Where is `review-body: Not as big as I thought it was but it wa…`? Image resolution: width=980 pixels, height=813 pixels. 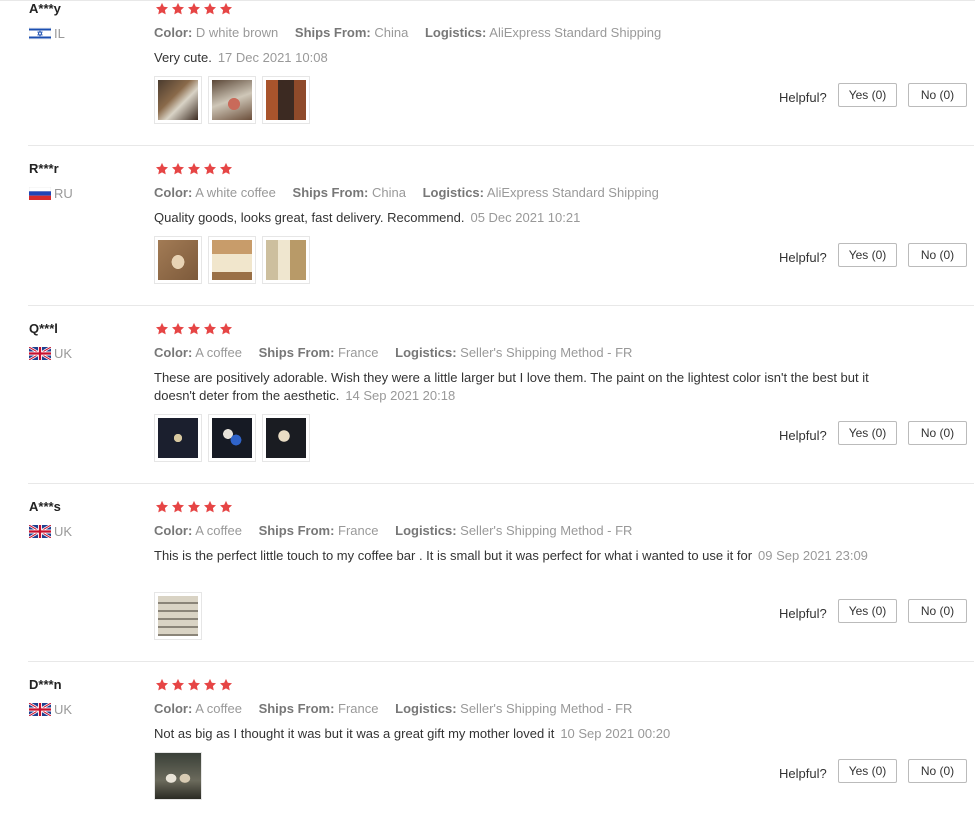
review-body: Not as big as I thought it was but it wa… is located at coordinates (354, 733).